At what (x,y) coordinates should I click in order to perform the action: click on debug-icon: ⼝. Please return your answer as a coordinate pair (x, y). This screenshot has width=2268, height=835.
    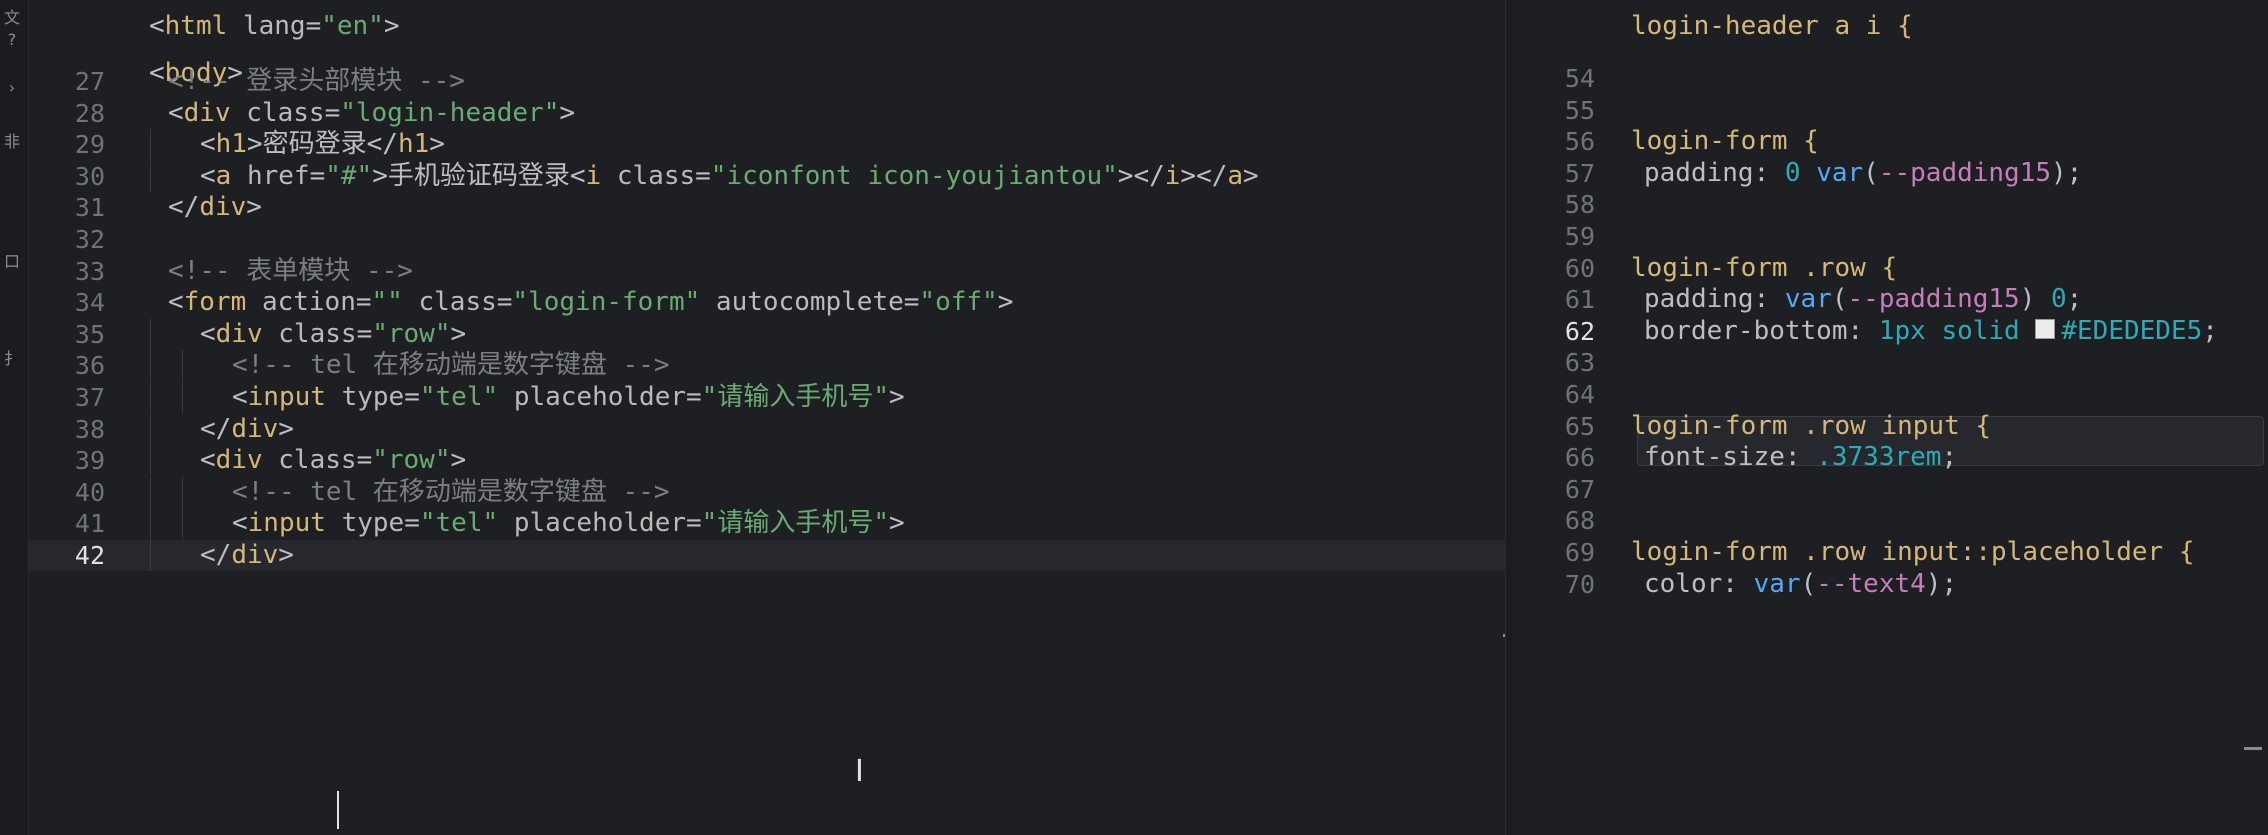
    Looking at the image, I should click on (12, 260).